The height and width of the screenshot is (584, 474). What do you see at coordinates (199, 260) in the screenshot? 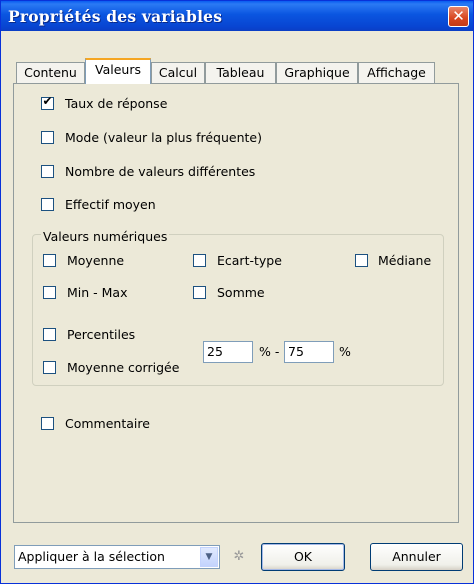
I see `ecart-type-checkbox` at bounding box center [199, 260].